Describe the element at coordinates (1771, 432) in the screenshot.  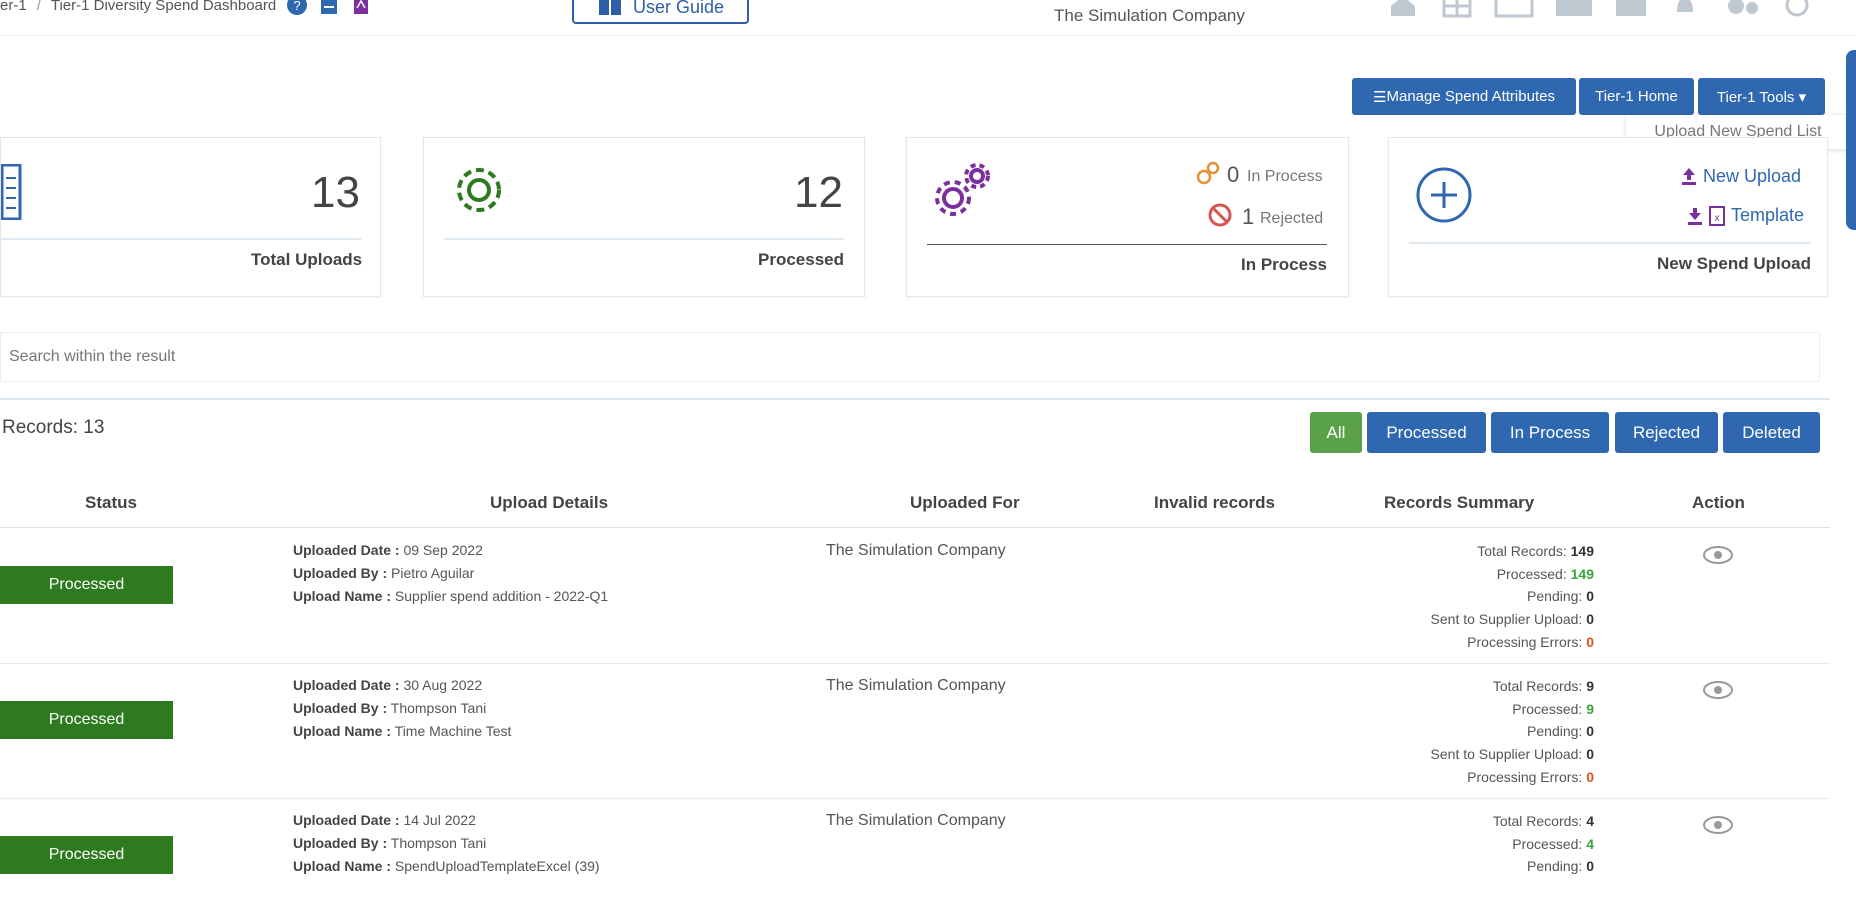
I see `filter-deleted-button: Deleted` at that location.